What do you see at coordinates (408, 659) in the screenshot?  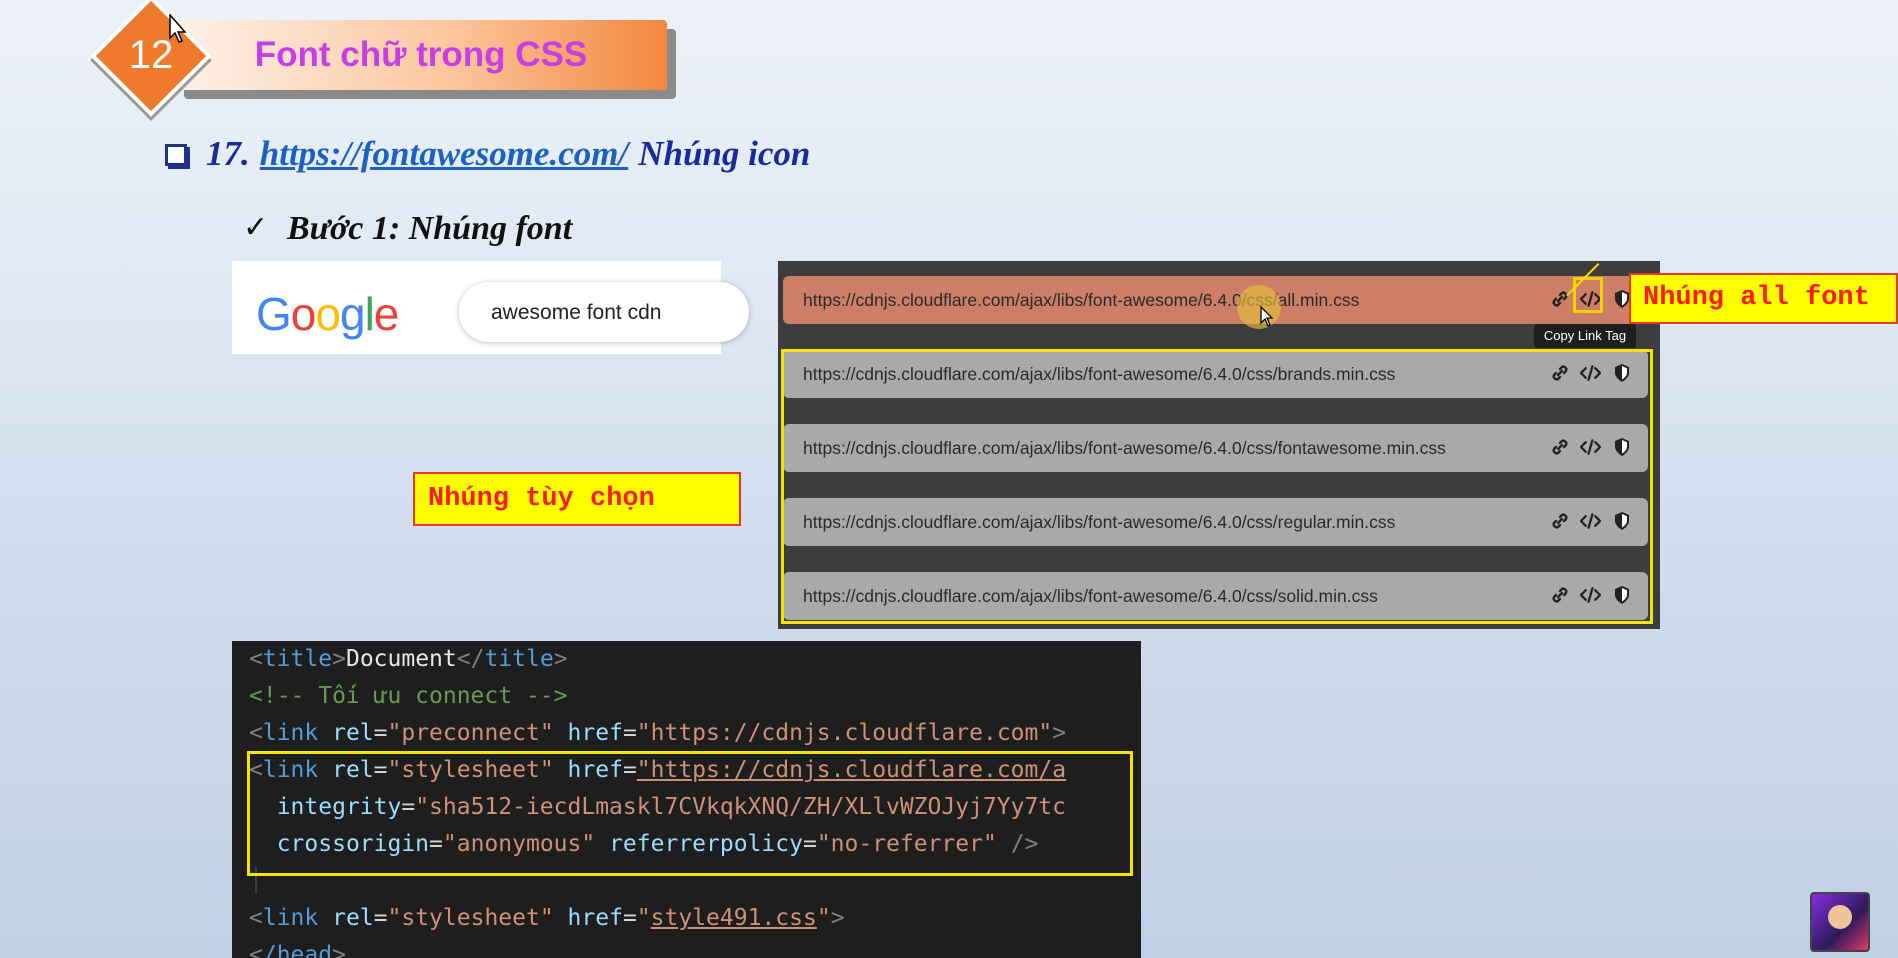 I see `code-line-title: <title>Document</title>` at bounding box center [408, 659].